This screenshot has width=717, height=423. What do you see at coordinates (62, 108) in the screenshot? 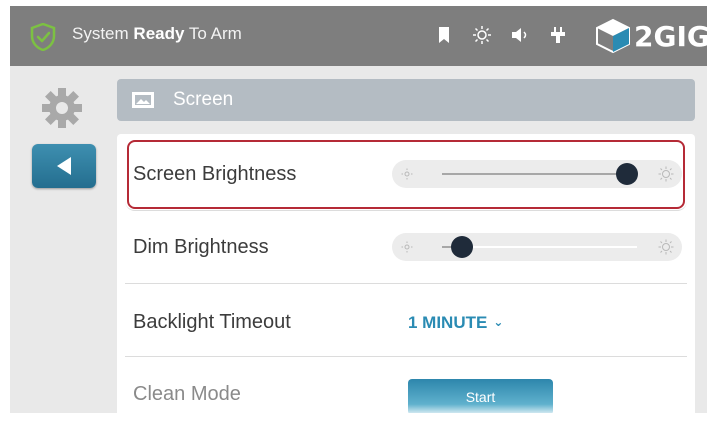
I see `gear-icon` at bounding box center [62, 108].